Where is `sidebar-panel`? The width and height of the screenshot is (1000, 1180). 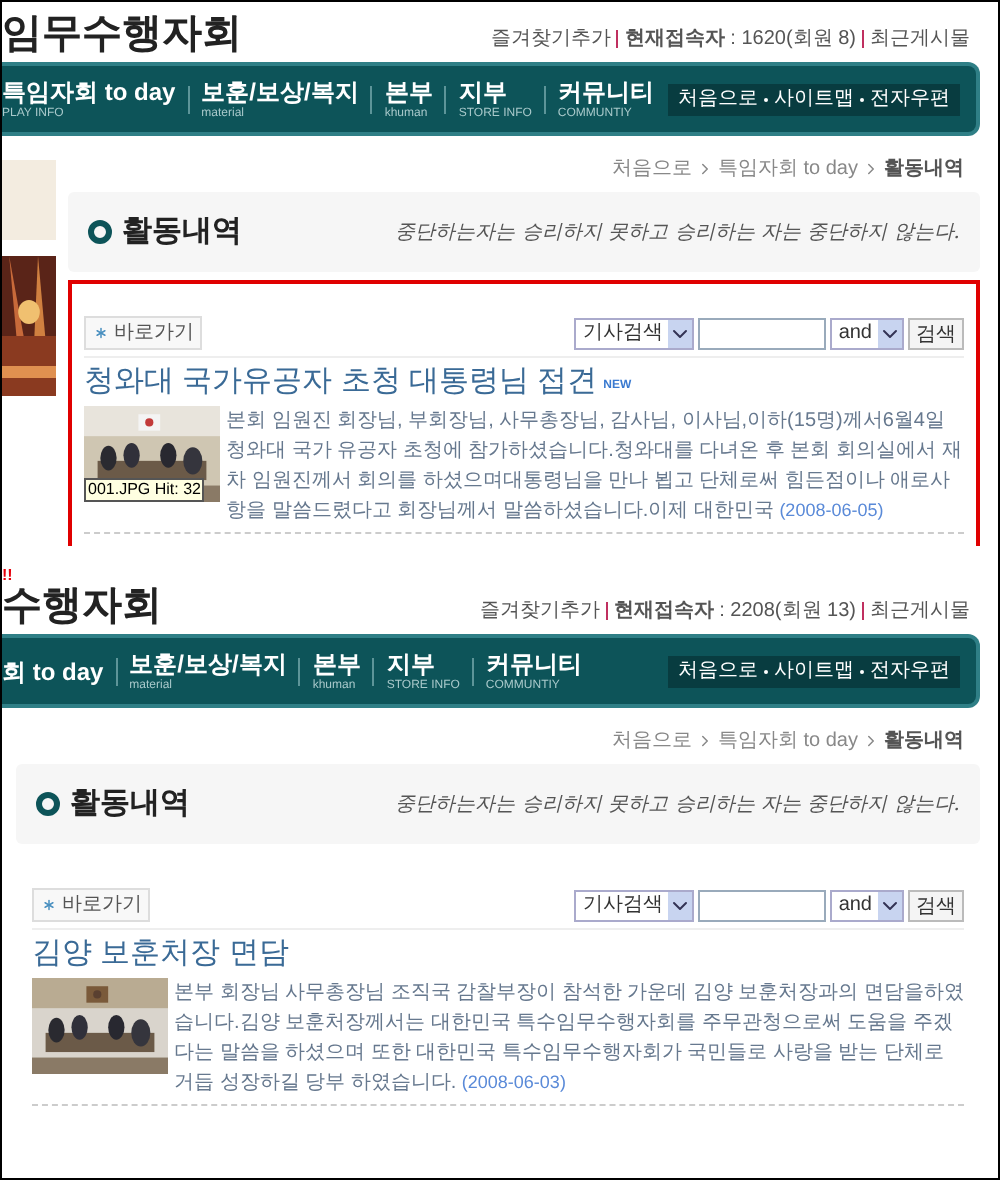 sidebar-panel is located at coordinates (29, 200).